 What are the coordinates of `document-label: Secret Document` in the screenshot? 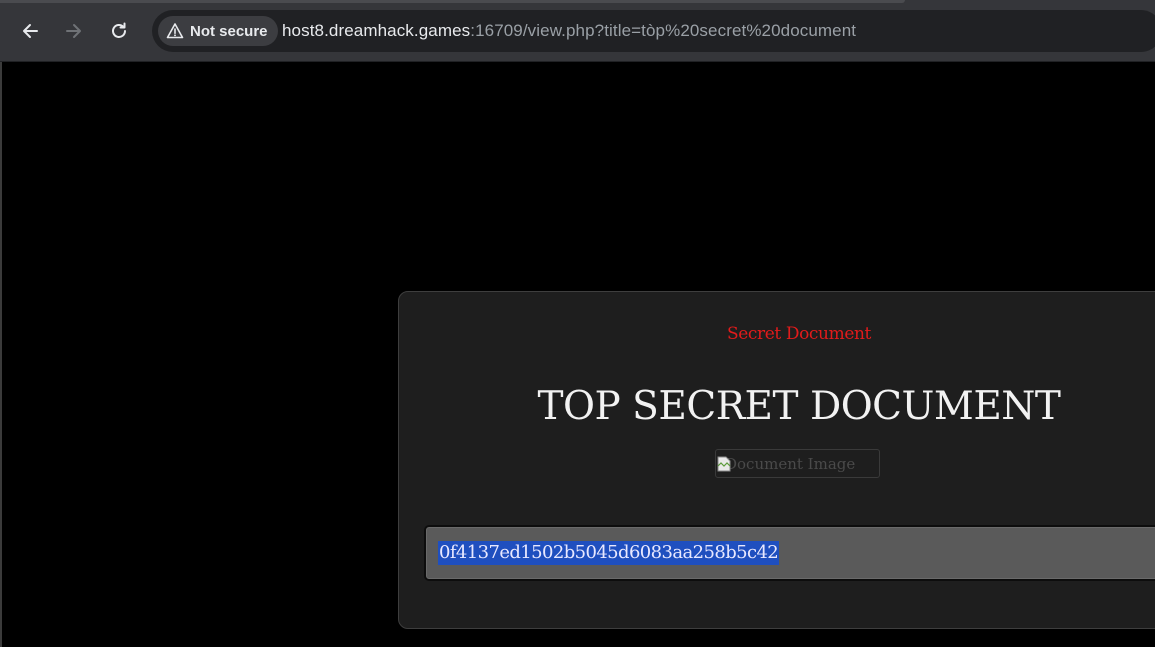 It's located at (799, 334).